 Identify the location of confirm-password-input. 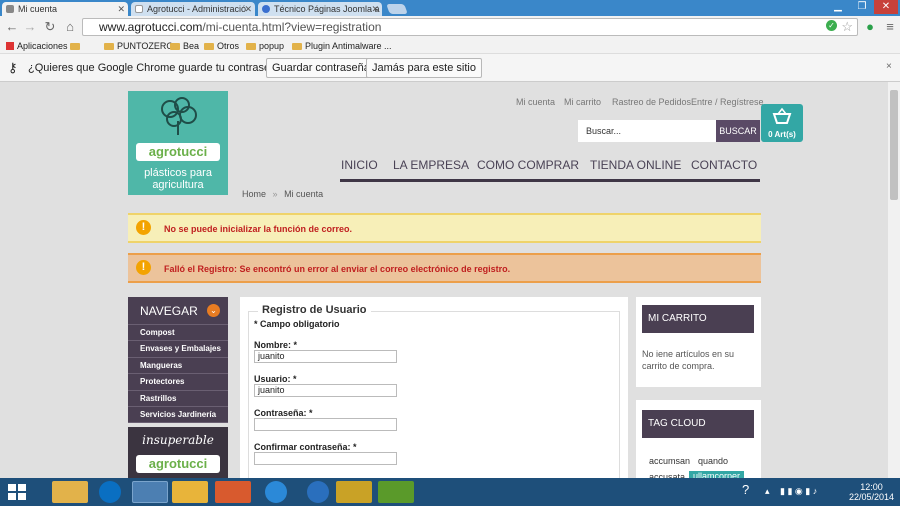
(325, 458).